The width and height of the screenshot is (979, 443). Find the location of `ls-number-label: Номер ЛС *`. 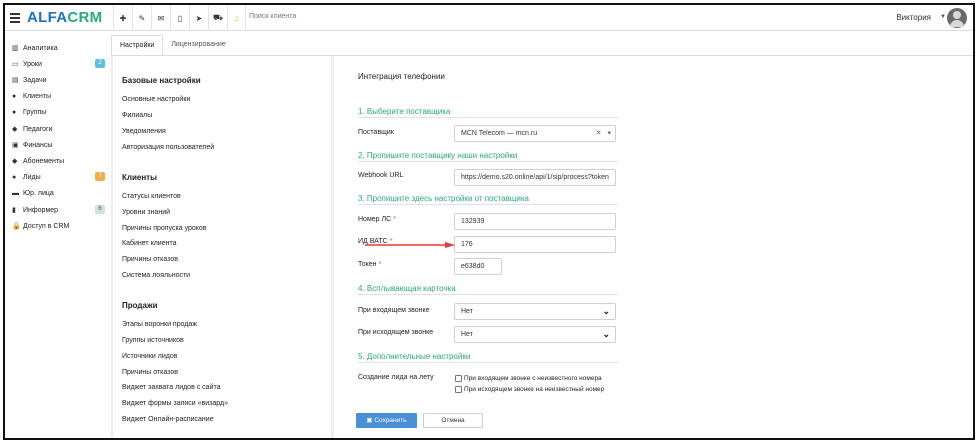

ls-number-label: Номер ЛС * is located at coordinates (377, 219).